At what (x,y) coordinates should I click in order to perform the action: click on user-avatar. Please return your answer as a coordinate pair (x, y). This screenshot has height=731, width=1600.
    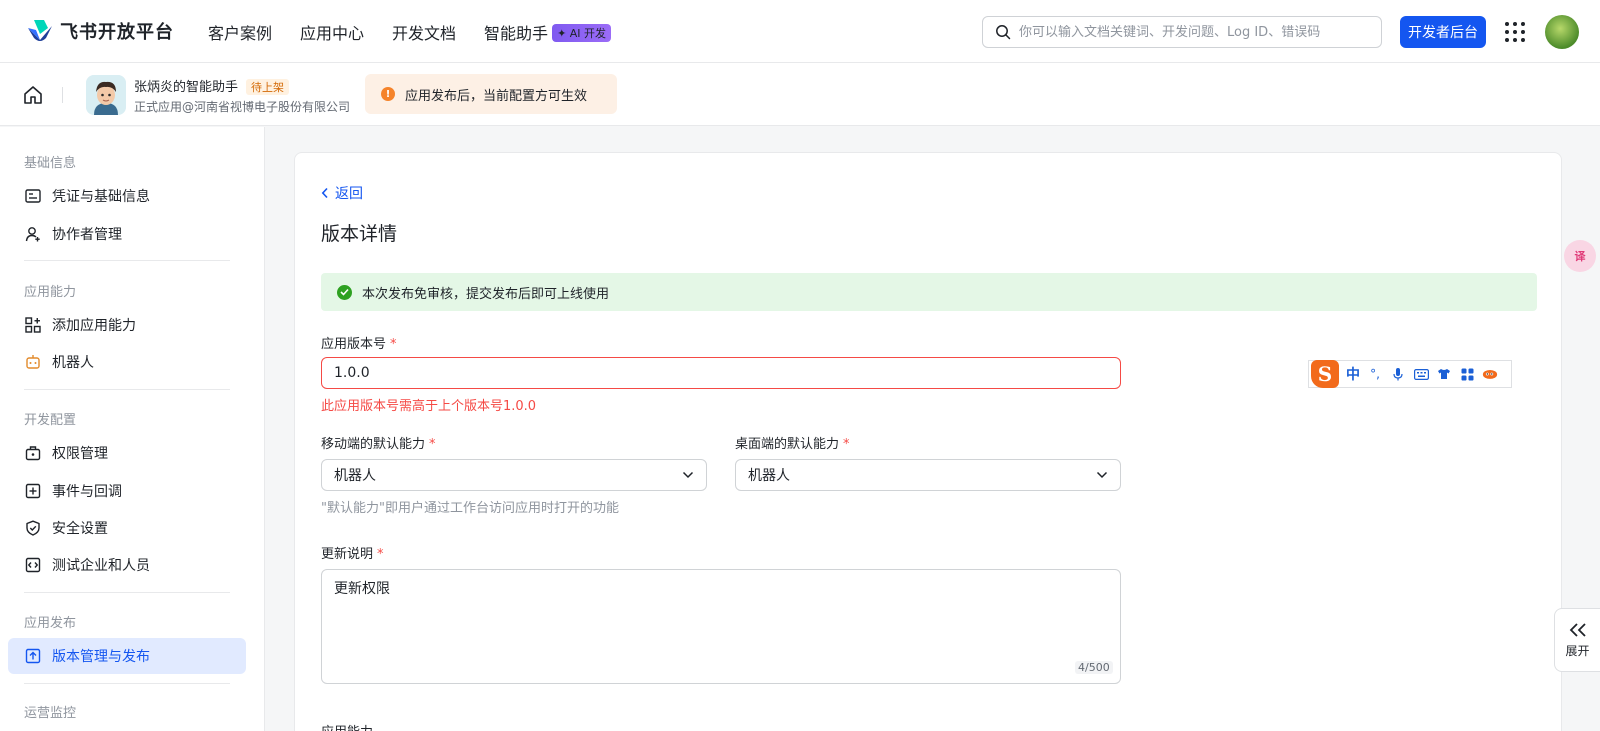
    Looking at the image, I should click on (1562, 32).